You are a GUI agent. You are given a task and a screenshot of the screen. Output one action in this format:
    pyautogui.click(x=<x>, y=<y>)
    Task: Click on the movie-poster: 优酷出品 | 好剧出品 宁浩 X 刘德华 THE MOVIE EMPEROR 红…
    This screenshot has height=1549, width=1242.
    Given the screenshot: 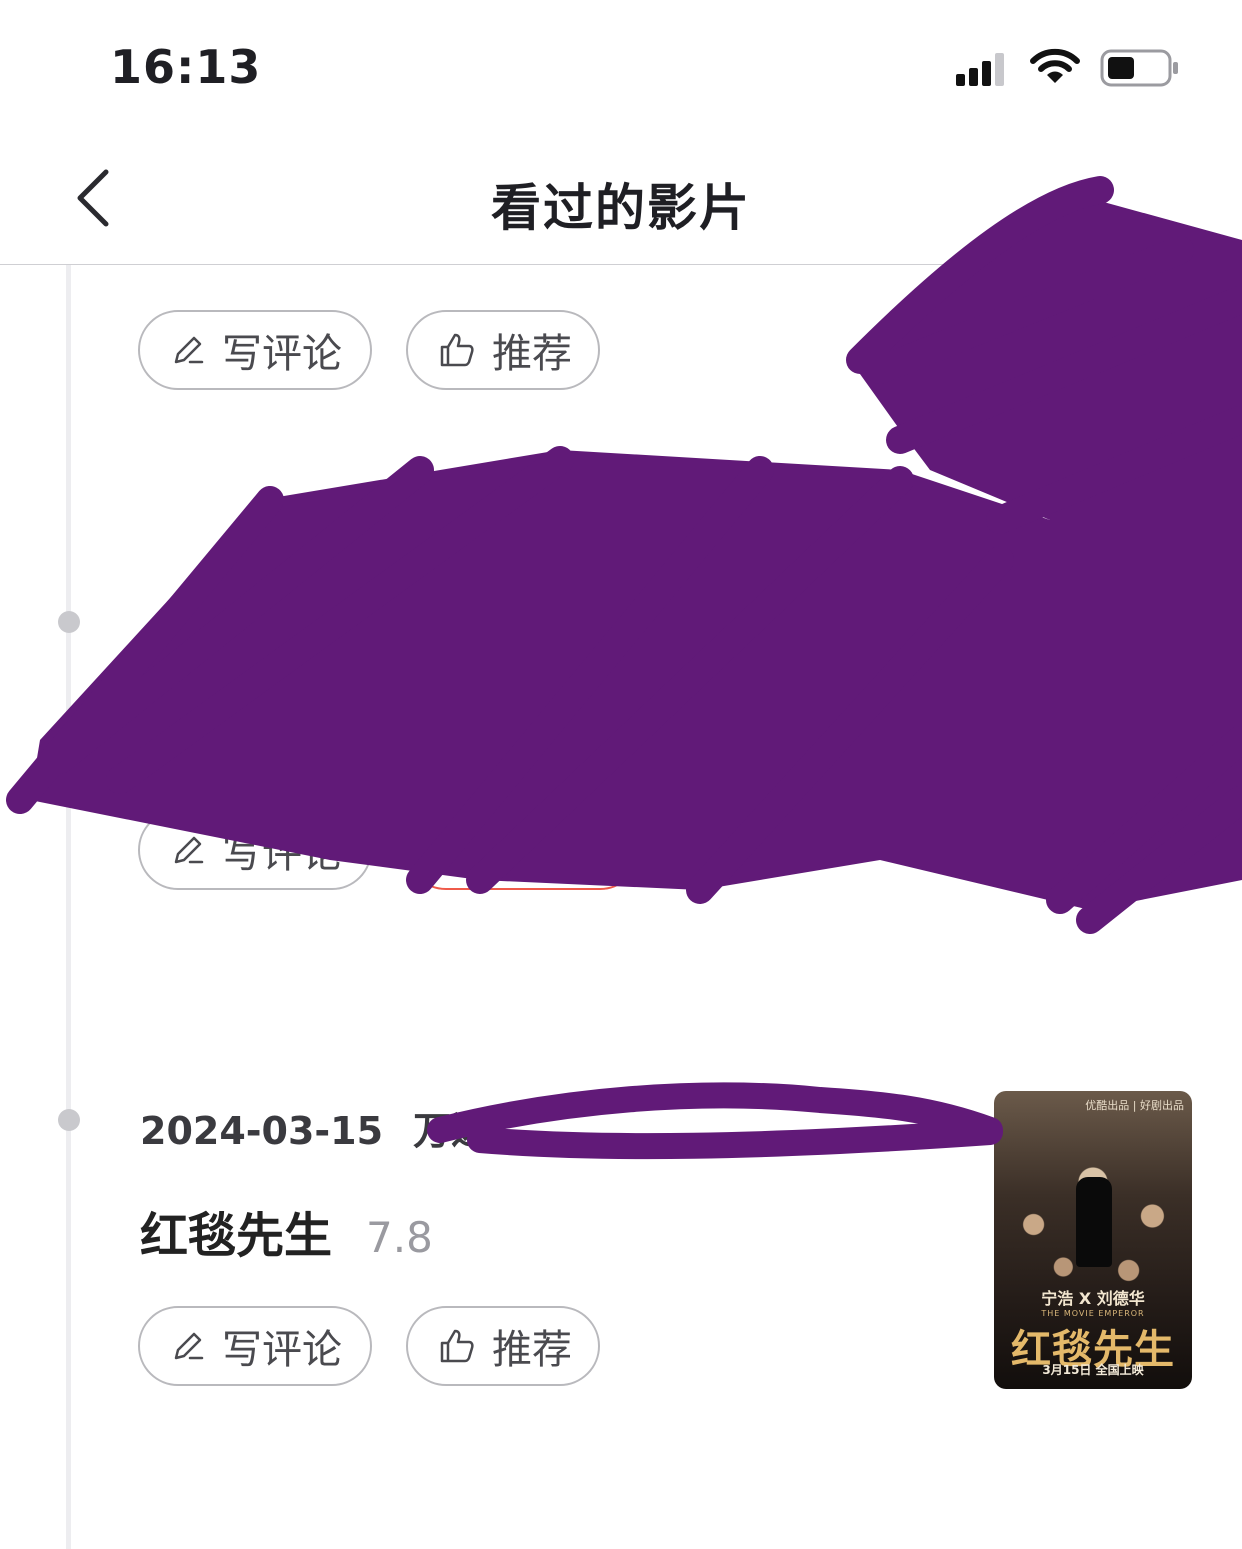 What is the action you would take?
    pyautogui.click(x=1093, y=1240)
    